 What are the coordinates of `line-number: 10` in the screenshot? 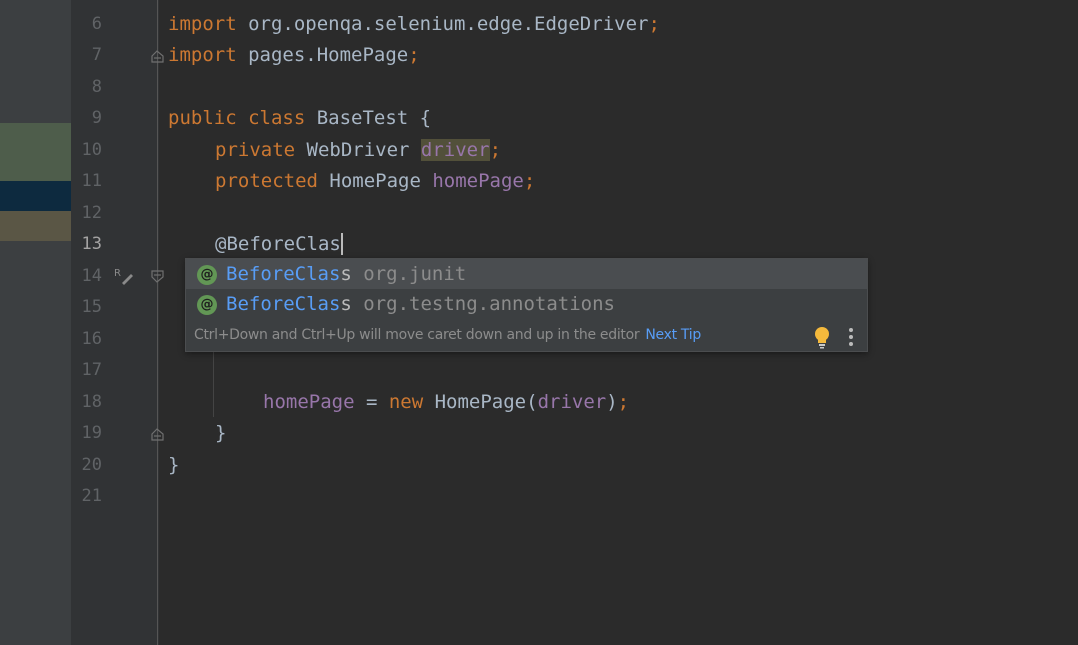 It's located at (91, 150).